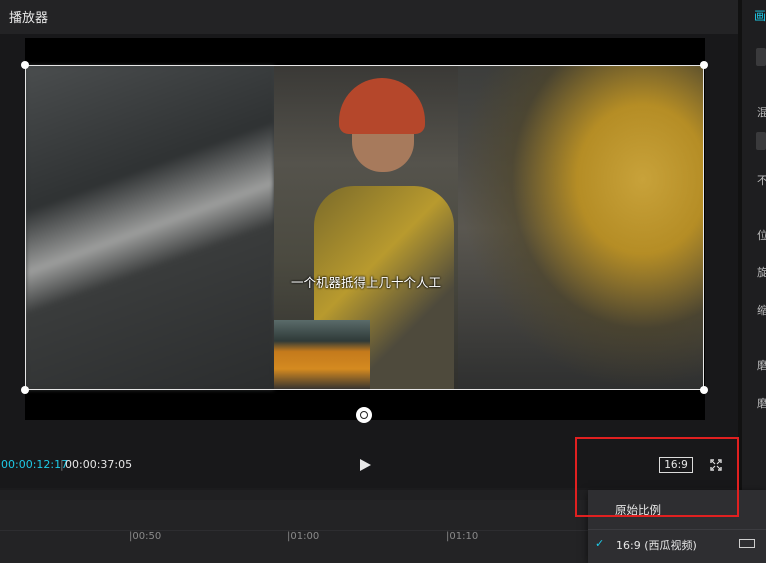  I want to click on resize-handle-bottom-left, so click(25, 390).